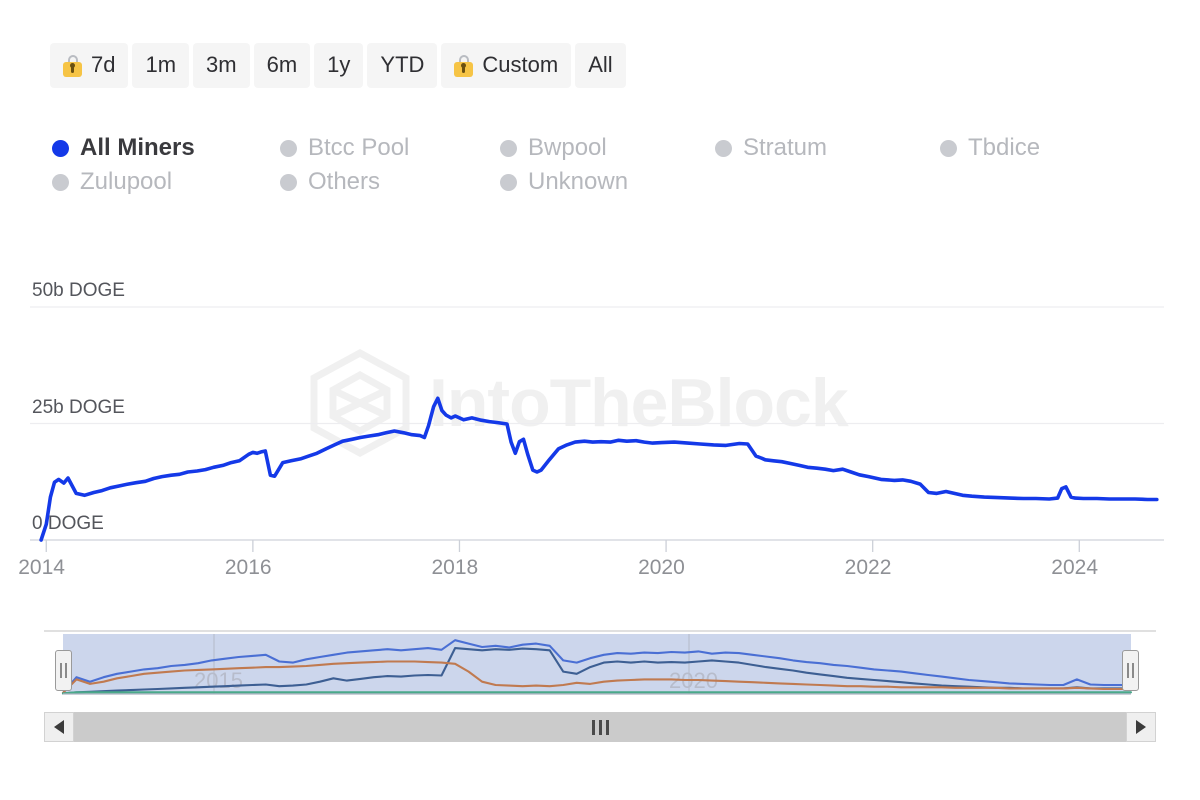 The height and width of the screenshot is (800, 1200). I want to click on chart-scrollbar, so click(600, 727).